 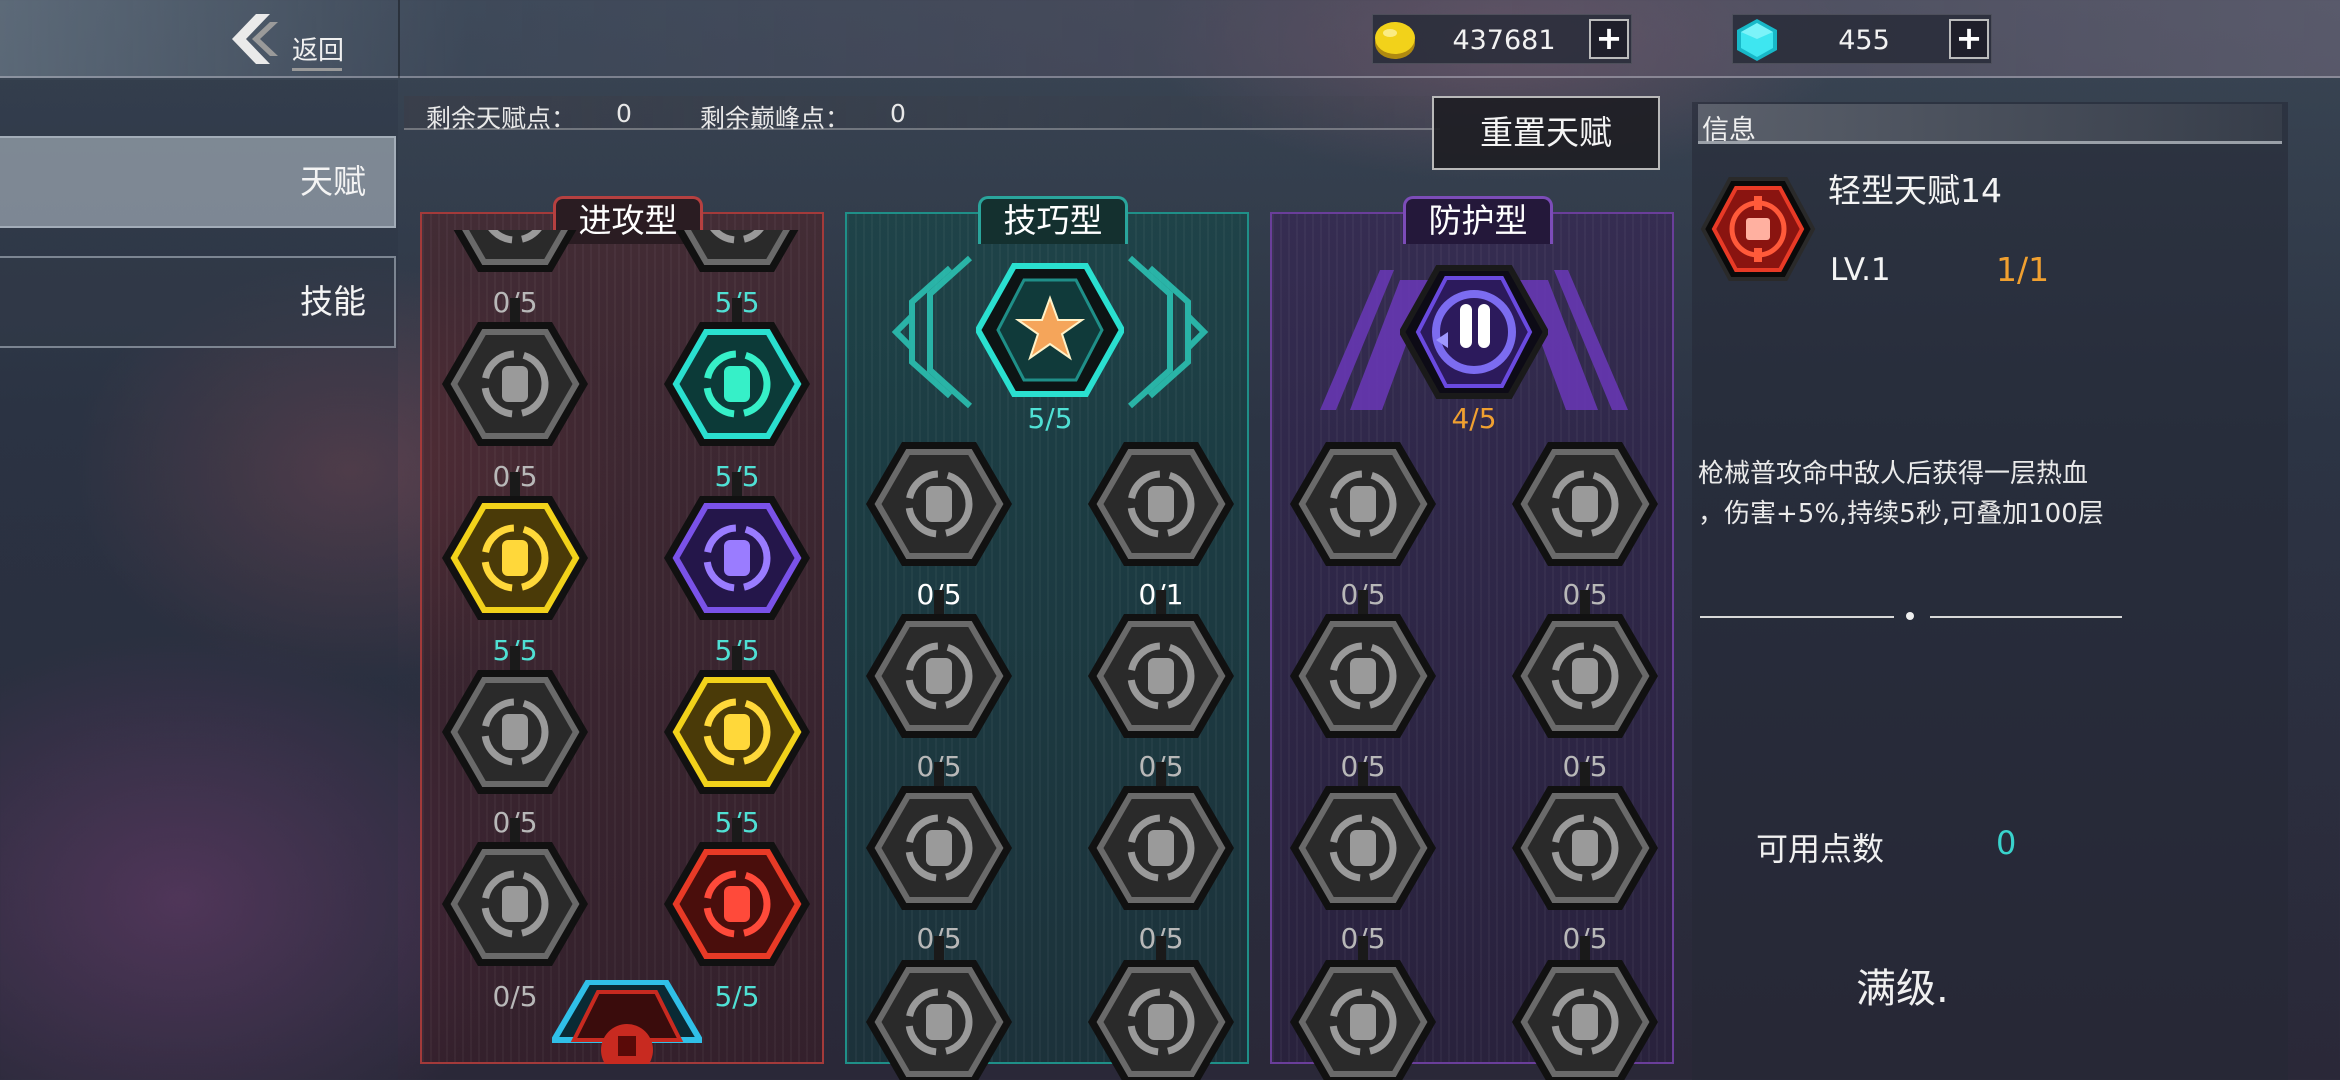 I want to click on gear-wheel-icon, so click(x=939, y=848).